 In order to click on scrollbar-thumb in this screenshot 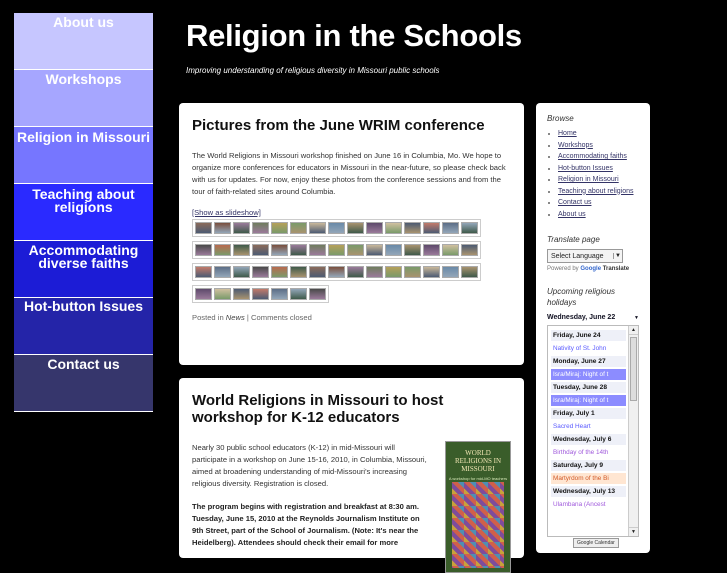, I will do `click(633, 369)`.